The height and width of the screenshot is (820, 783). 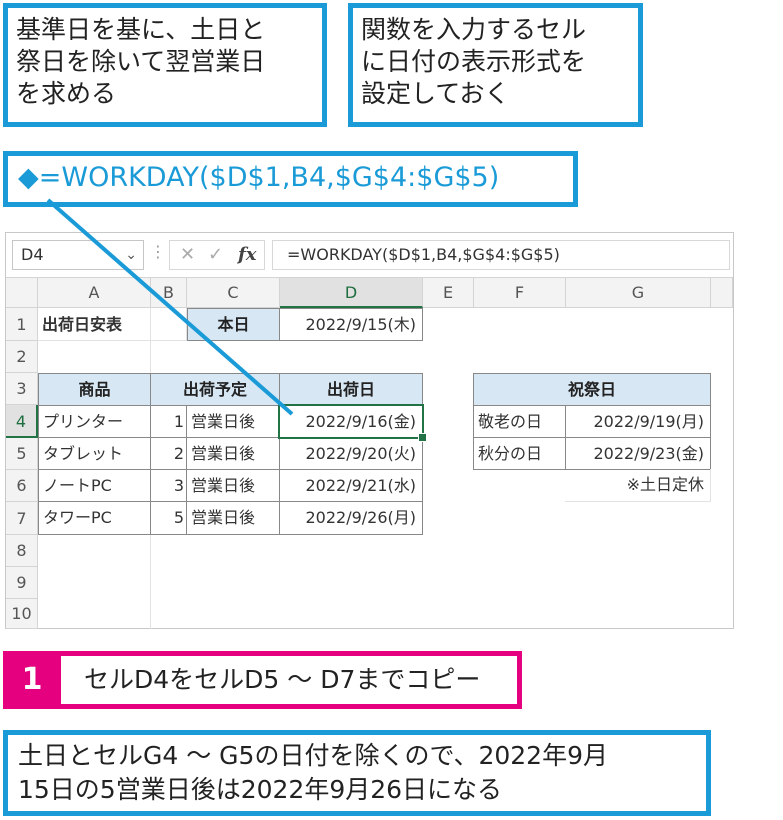 I want to click on name-box-value: D4, so click(x=32, y=254).